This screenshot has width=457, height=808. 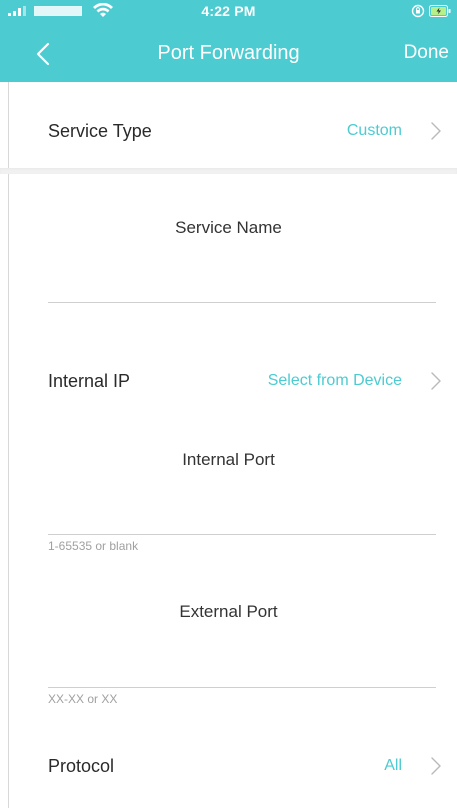 What do you see at coordinates (228, 171) in the screenshot?
I see `section-divider` at bounding box center [228, 171].